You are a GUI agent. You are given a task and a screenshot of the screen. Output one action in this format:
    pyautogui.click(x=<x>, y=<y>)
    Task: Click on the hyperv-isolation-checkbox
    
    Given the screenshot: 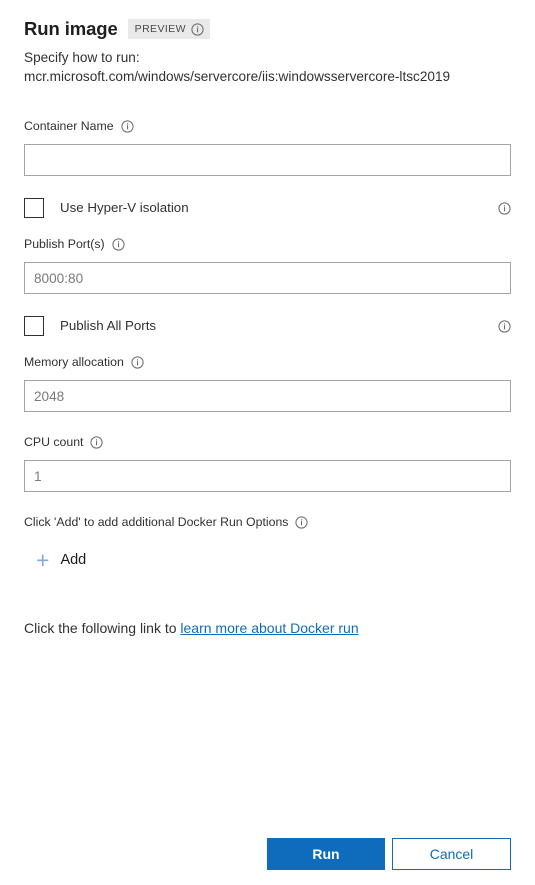 What is the action you would take?
    pyautogui.click(x=34, y=208)
    